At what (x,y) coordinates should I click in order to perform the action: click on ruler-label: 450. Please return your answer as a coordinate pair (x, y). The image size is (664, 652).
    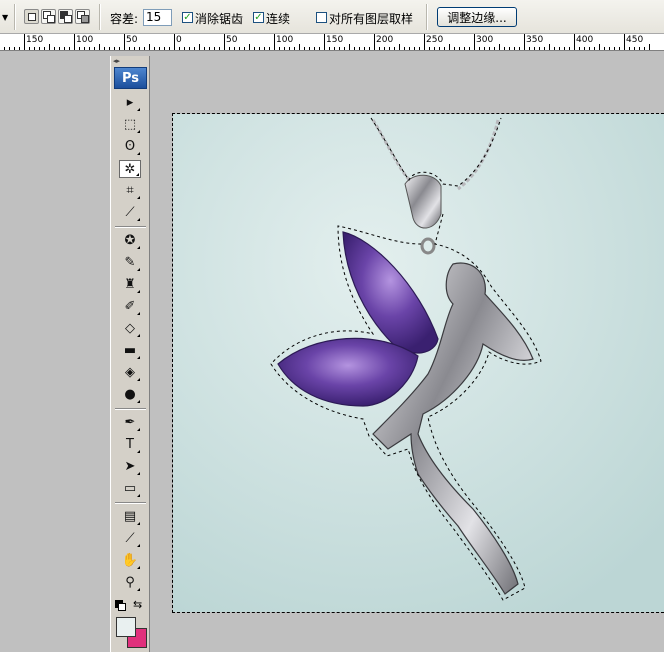
    Looking at the image, I should click on (635, 40).